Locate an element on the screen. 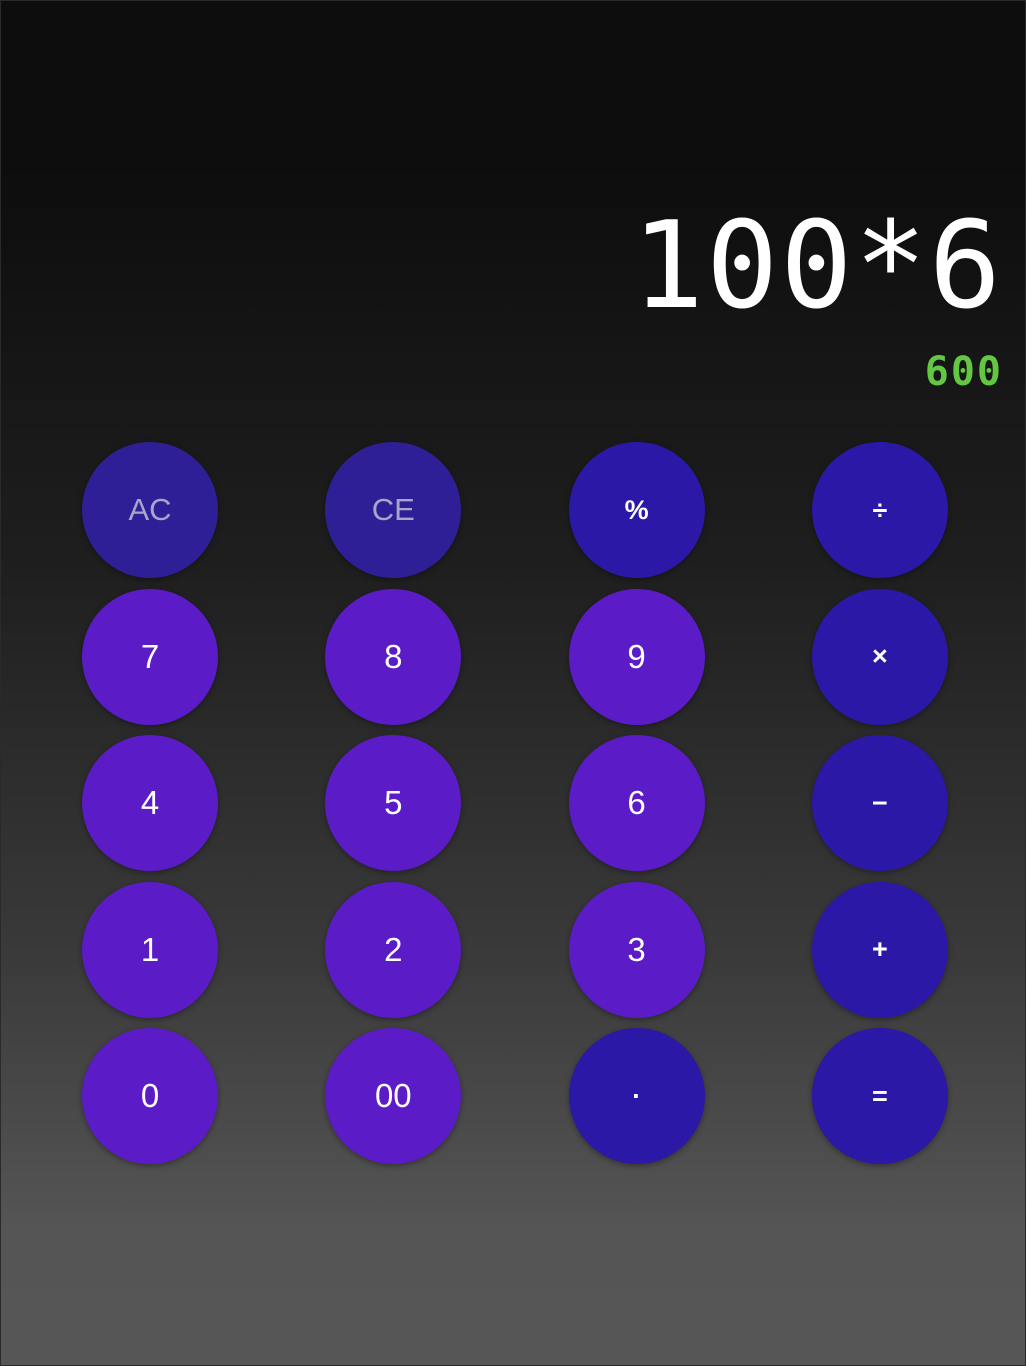 The height and width of the screenshot is (1366, 1026). digit-5-button: 5 is located at coordinates (393, 803).